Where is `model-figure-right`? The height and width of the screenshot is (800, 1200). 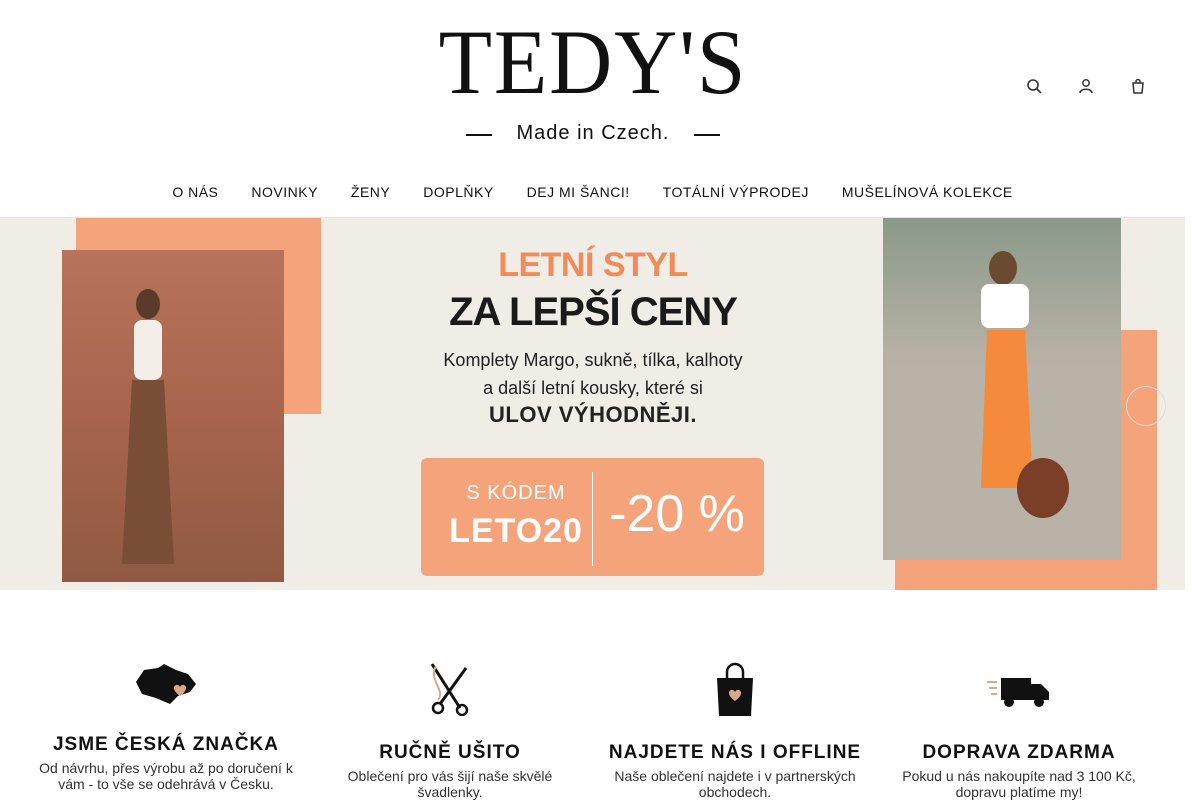
model-figure-right is located at coordinates (1002, 405).